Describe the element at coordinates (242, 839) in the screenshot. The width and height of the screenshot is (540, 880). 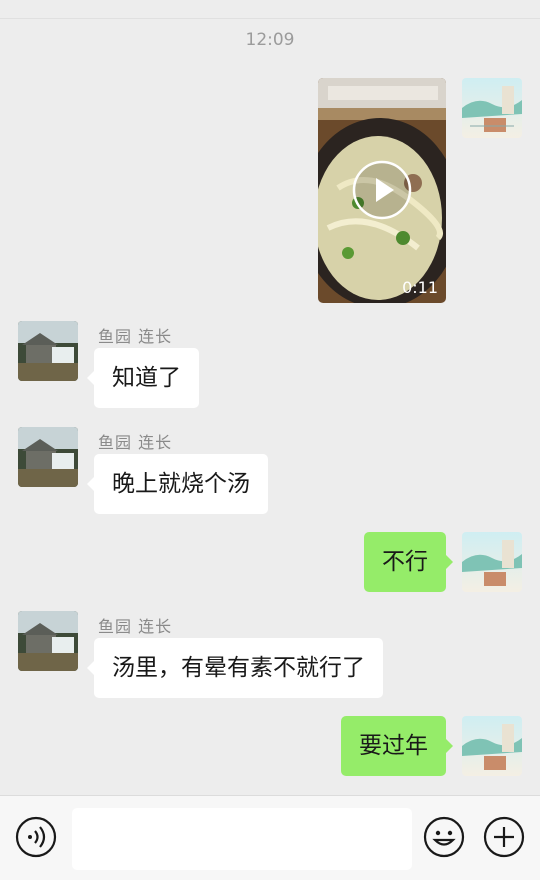
I see `message-input` at that location.